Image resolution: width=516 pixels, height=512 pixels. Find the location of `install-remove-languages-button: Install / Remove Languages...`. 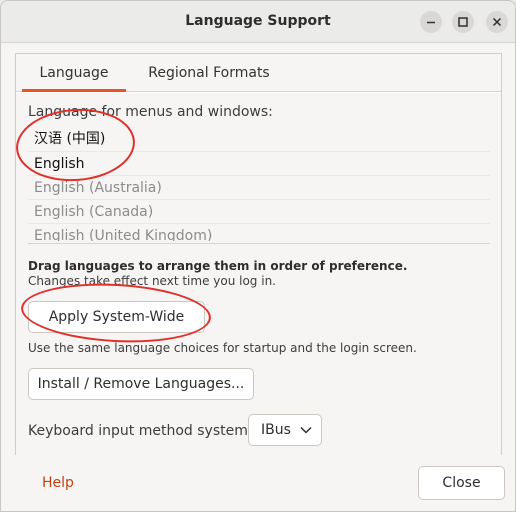

install-remove-languages-button: Install / Remove Languages... is located at coordinates (141, 384).